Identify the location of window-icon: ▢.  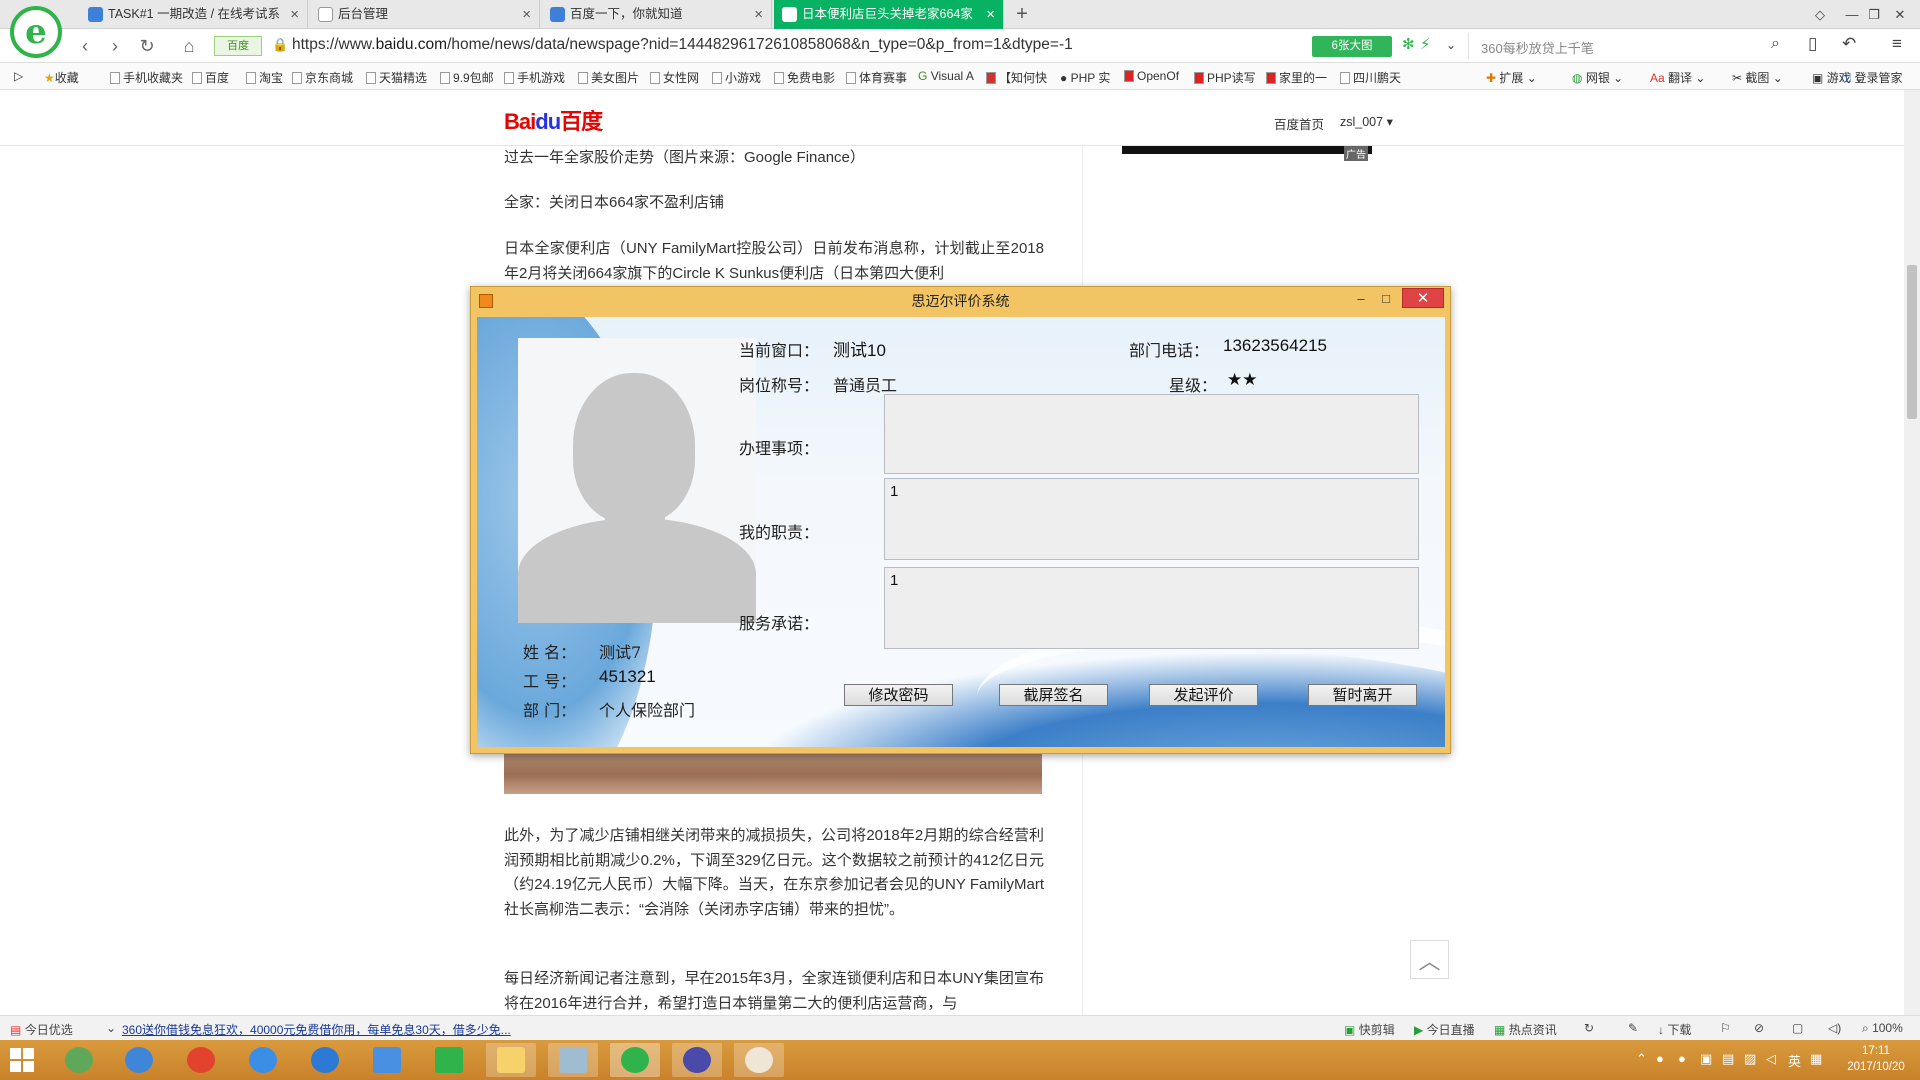
(1797, 1028).